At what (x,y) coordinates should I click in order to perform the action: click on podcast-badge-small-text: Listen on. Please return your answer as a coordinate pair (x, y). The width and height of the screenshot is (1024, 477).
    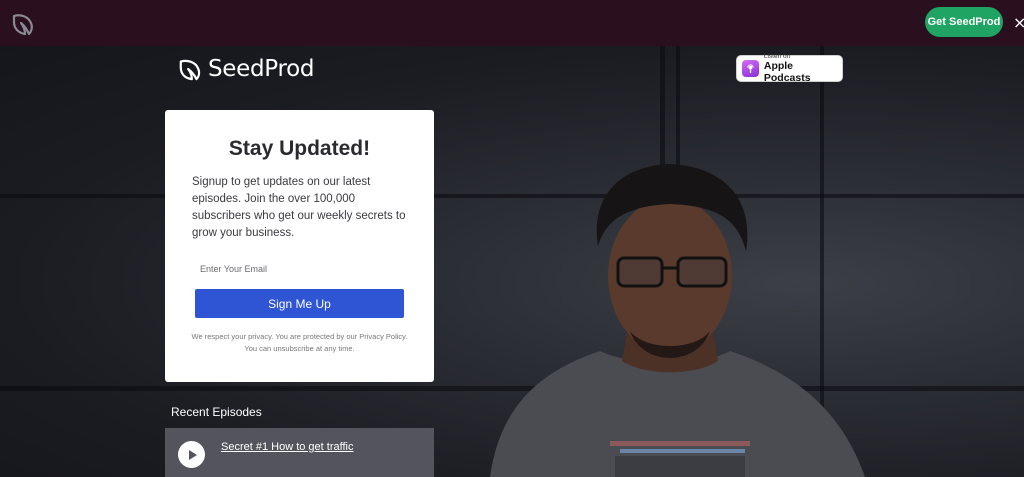
    Looking at the image, I should click on (777, 56).